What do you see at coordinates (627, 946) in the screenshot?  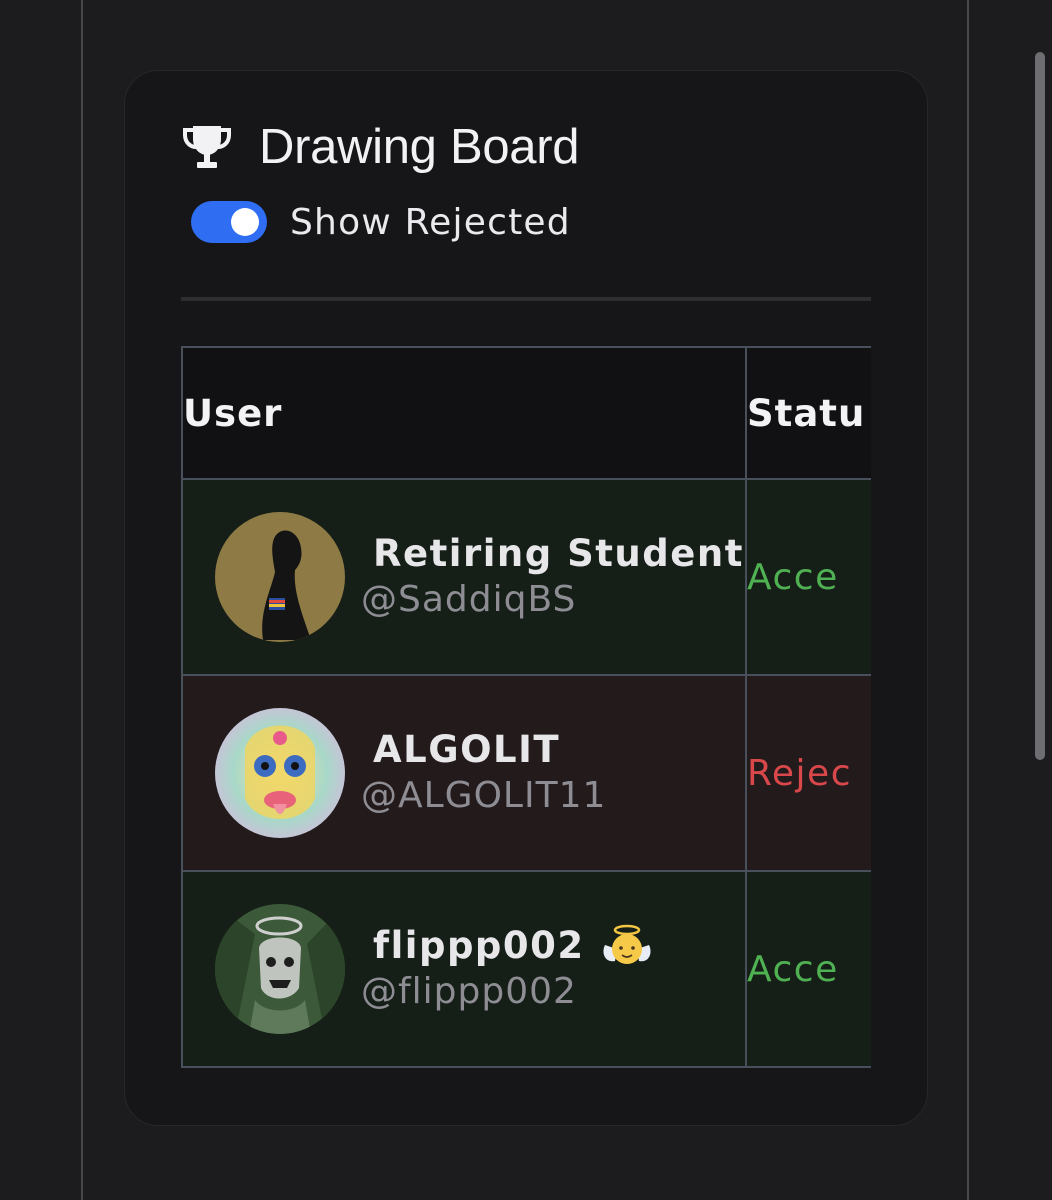 I see `angel-baby-icon` at bounding box center [627, 946].